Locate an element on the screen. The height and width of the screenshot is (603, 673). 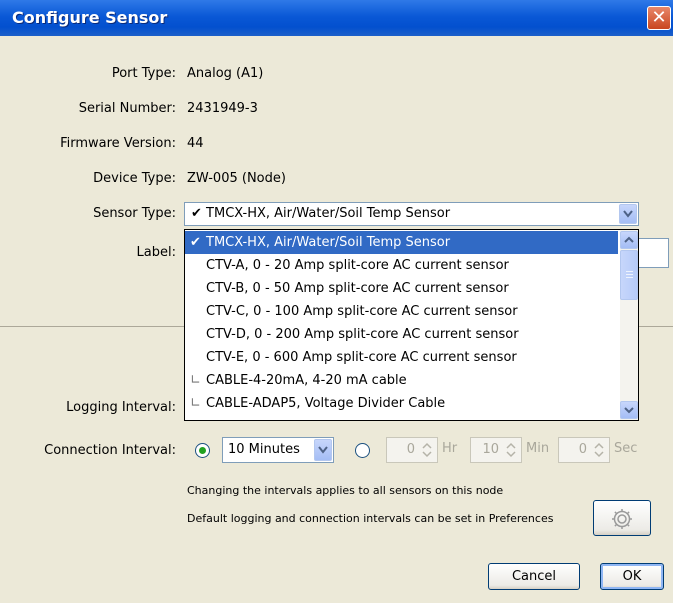
dropdown-item: ∟ CABLE-4-20mA, 4-20 mA cable is located at coordinates (401, 380).